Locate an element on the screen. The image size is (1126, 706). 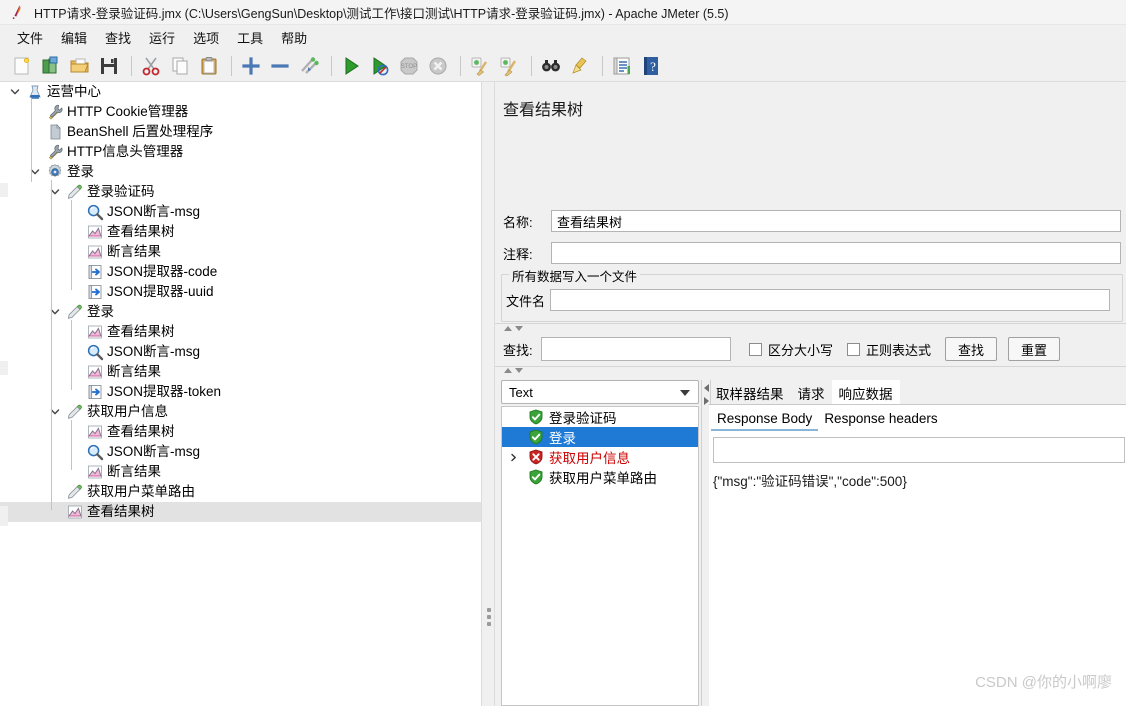
tree-node: HTTP信息头管理器 is located at coordinates (240, 152).